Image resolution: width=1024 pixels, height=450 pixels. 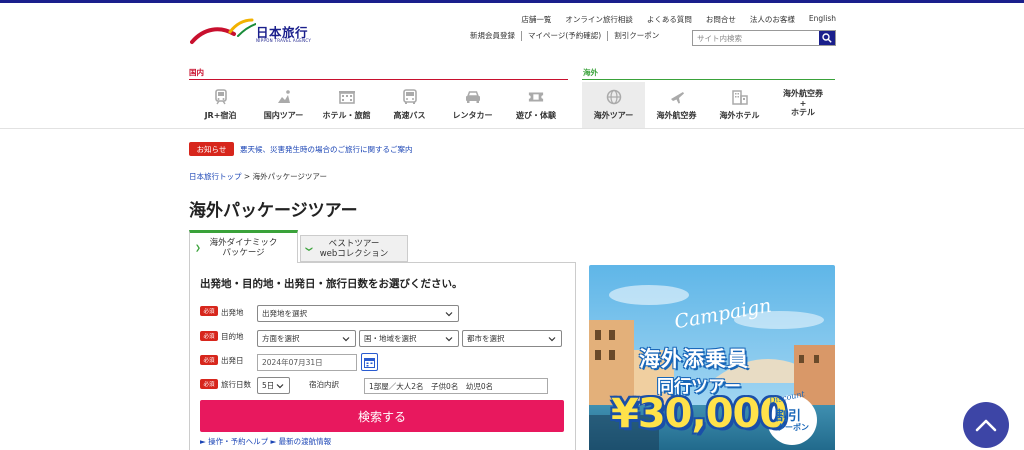 I want to click on chevron-right-icon: ❯, so click(x=198, y=248).